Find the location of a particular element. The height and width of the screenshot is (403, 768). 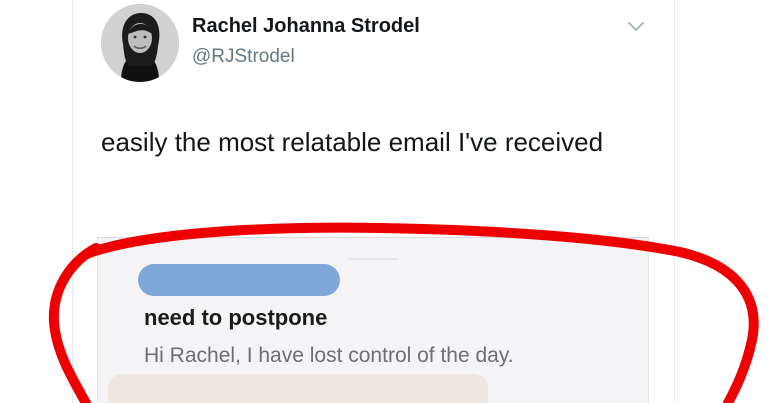

chevron-down-icon is located at coordinates (636, 26).